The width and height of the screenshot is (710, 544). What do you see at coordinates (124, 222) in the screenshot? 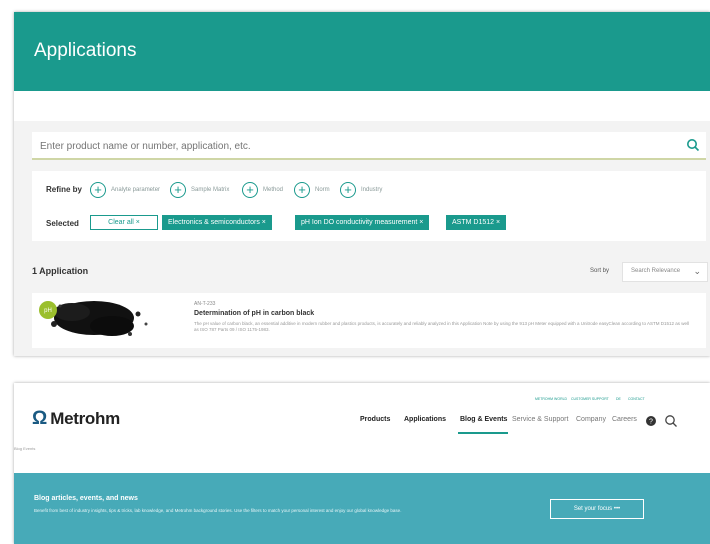
I see `clear-all-button: Clear all ×` at bounding box center [124, 222].